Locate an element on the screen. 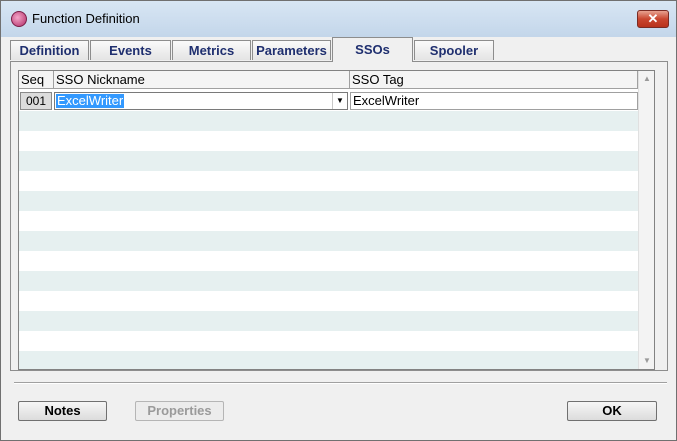  sso-nickname-value: ExcelWriter is located at coordinates (90, 101).